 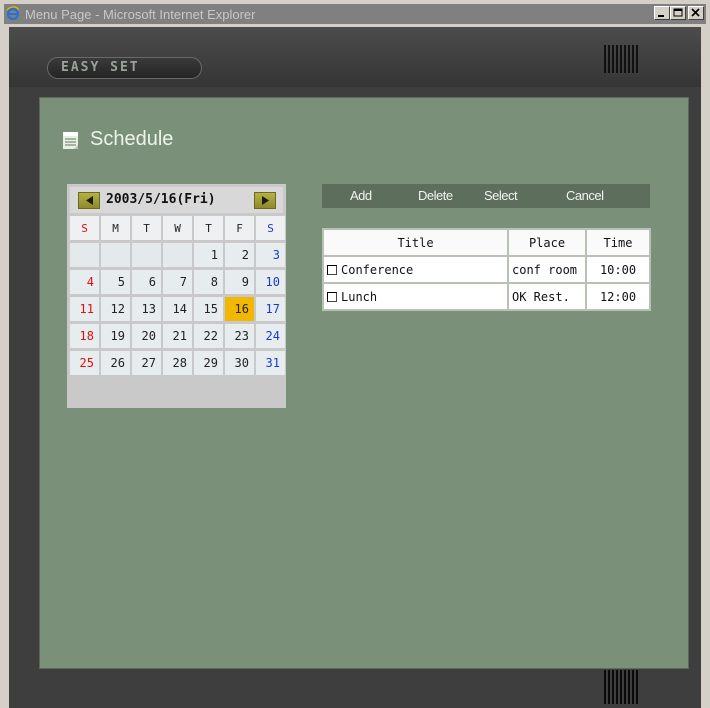 I want to click on calendar-day: 28, so click(x=177, y=363).